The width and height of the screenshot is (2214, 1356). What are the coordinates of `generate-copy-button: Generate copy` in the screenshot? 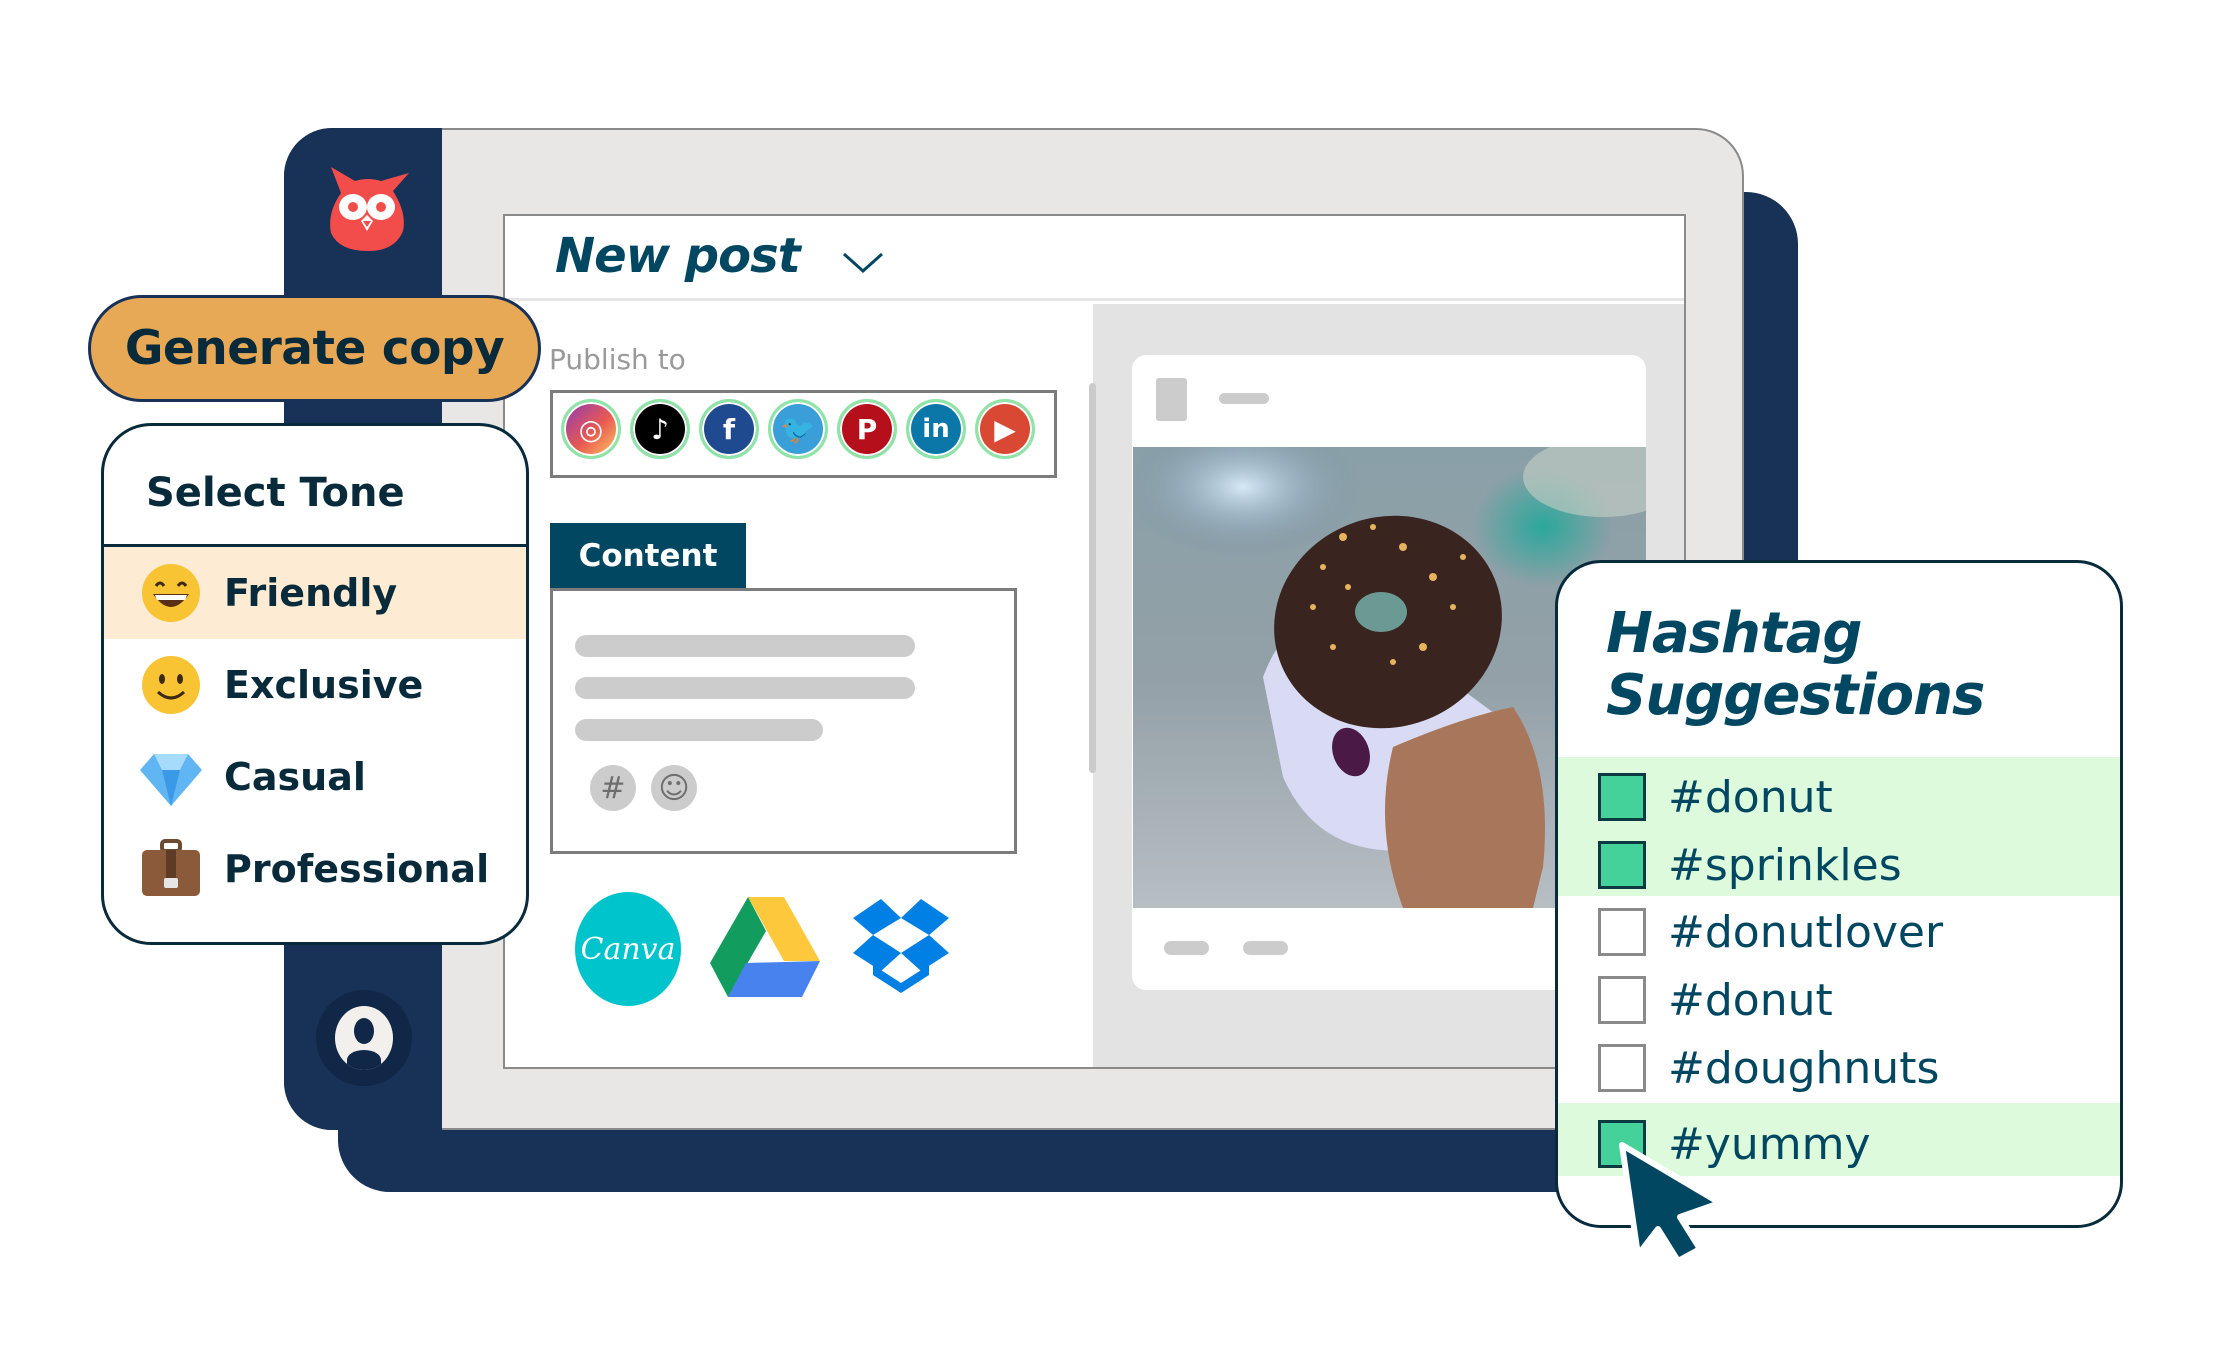 It's located at (314, 348).